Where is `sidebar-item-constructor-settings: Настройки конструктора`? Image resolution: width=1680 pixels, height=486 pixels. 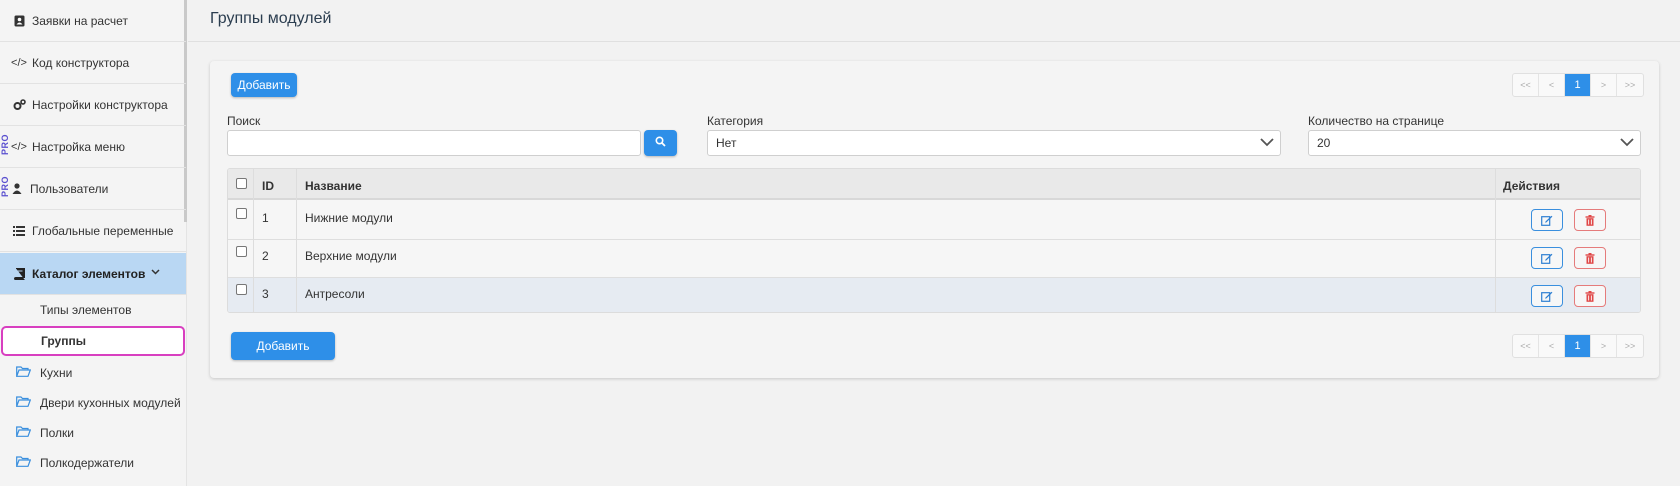
sidebar-item-constructor-settings: Настройки конструктора is located at coordinates (93, 105).